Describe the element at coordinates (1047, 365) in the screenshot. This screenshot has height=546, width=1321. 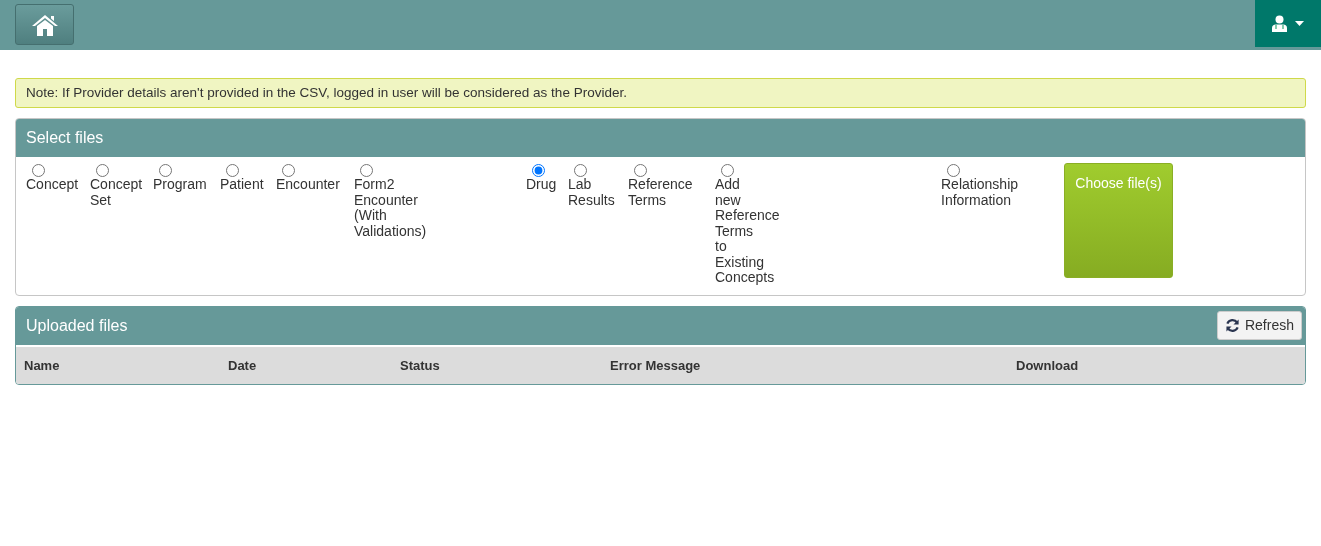
I see `column-header: Download` at that location.